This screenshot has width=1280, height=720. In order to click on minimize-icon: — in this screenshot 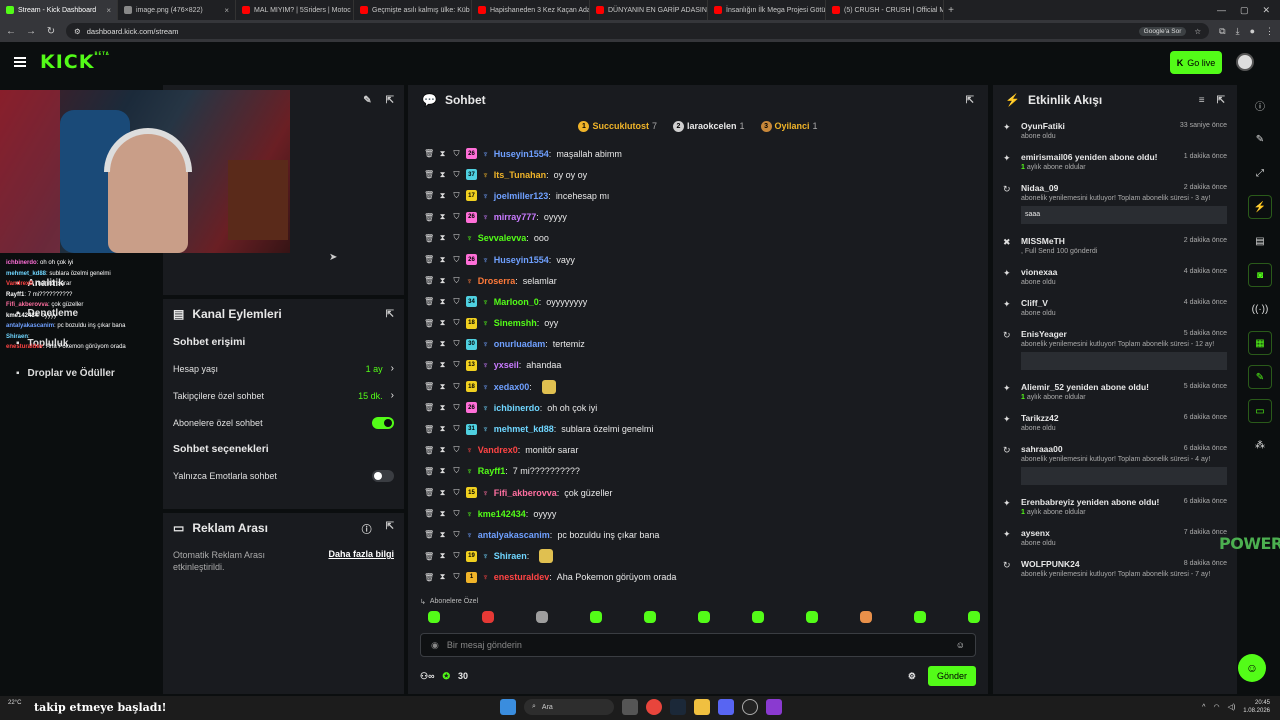, I will do `click(1221, 10)`.